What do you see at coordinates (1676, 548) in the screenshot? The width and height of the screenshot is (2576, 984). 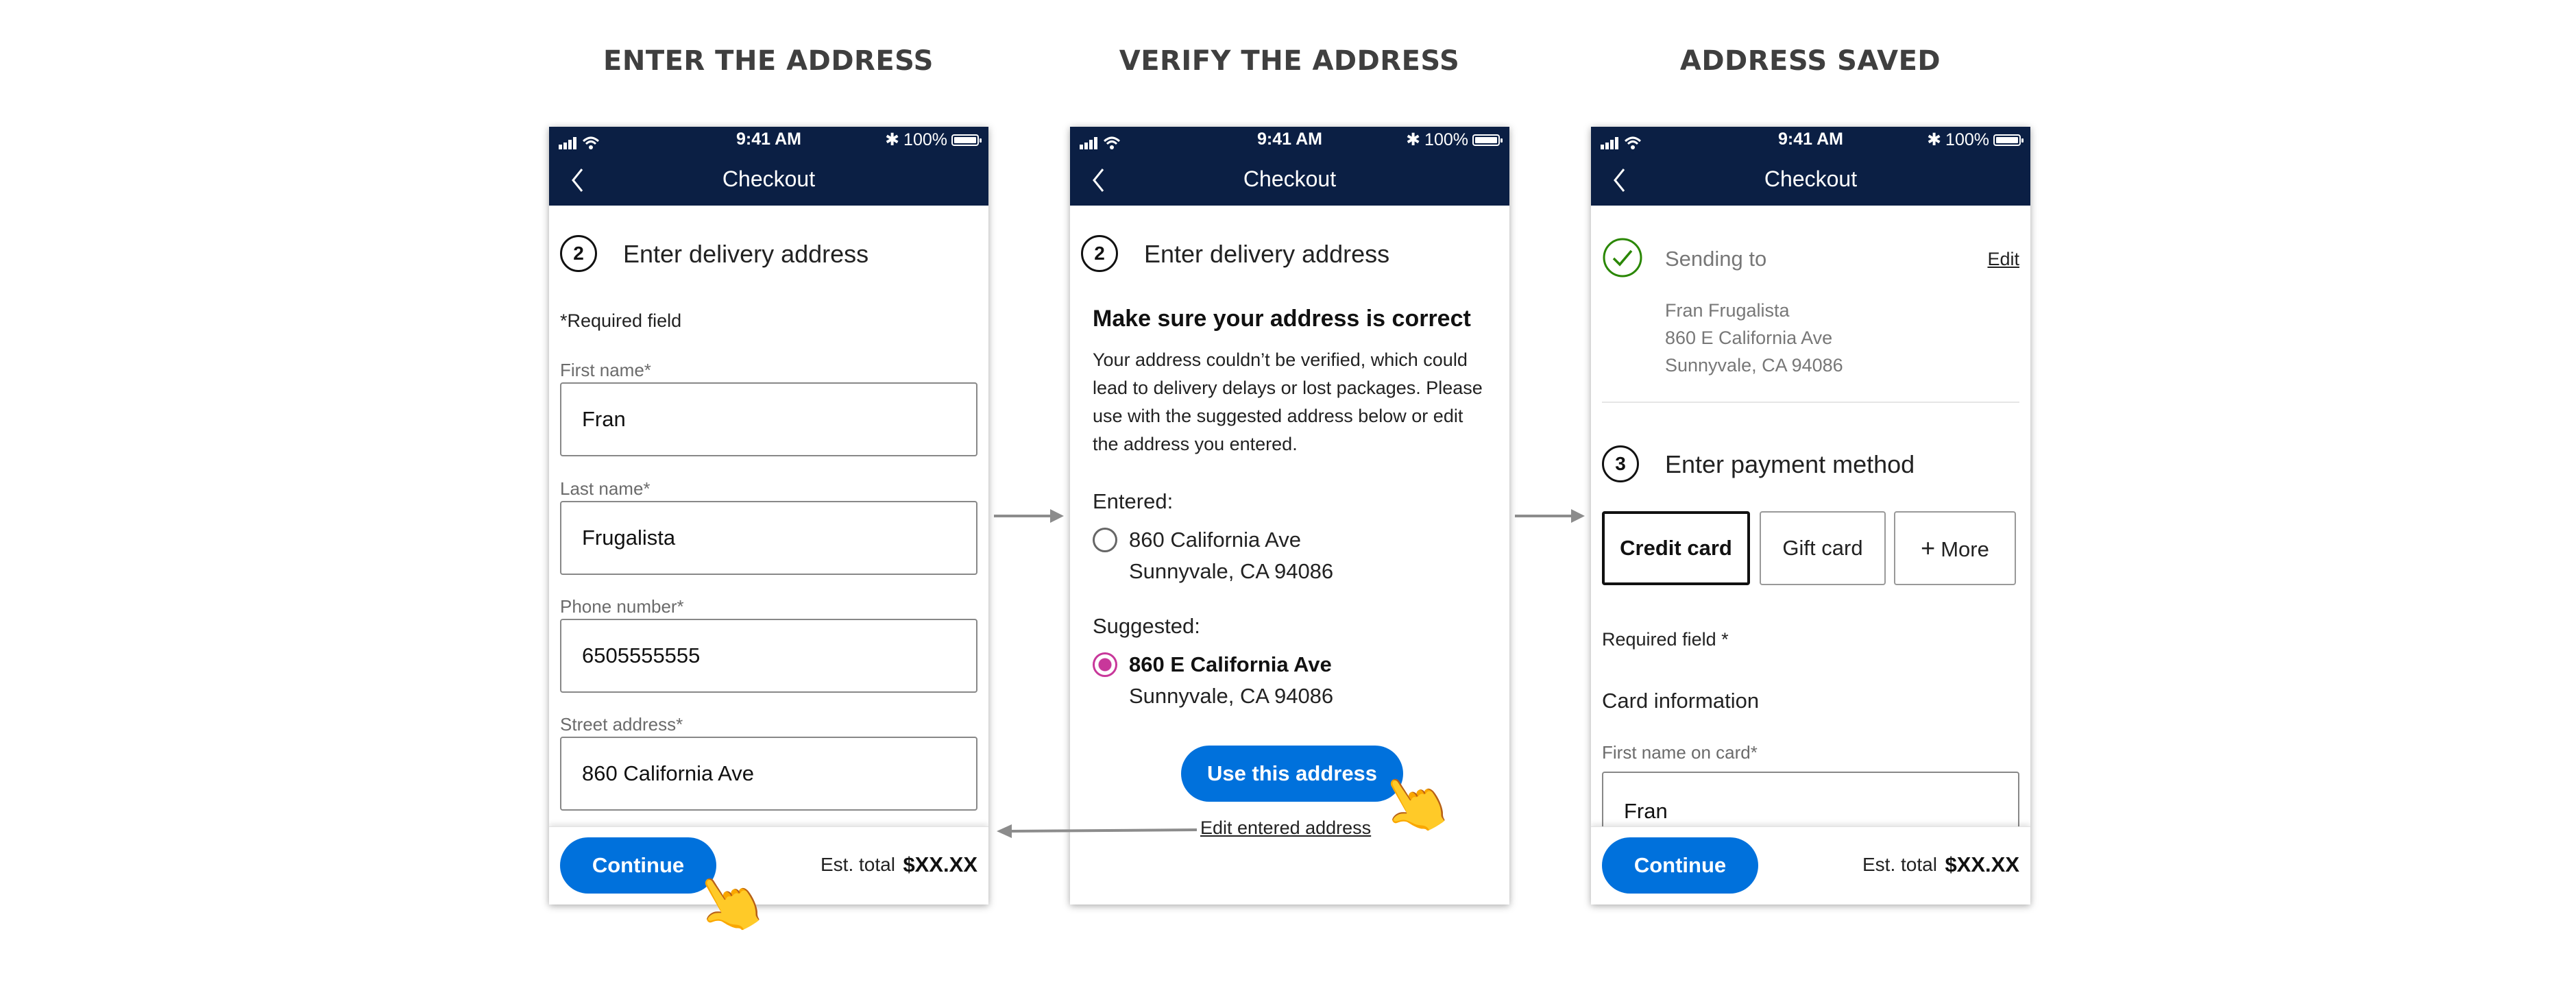 I see `payment-credit-card: Credit card` at bounding box center [1676, 548].